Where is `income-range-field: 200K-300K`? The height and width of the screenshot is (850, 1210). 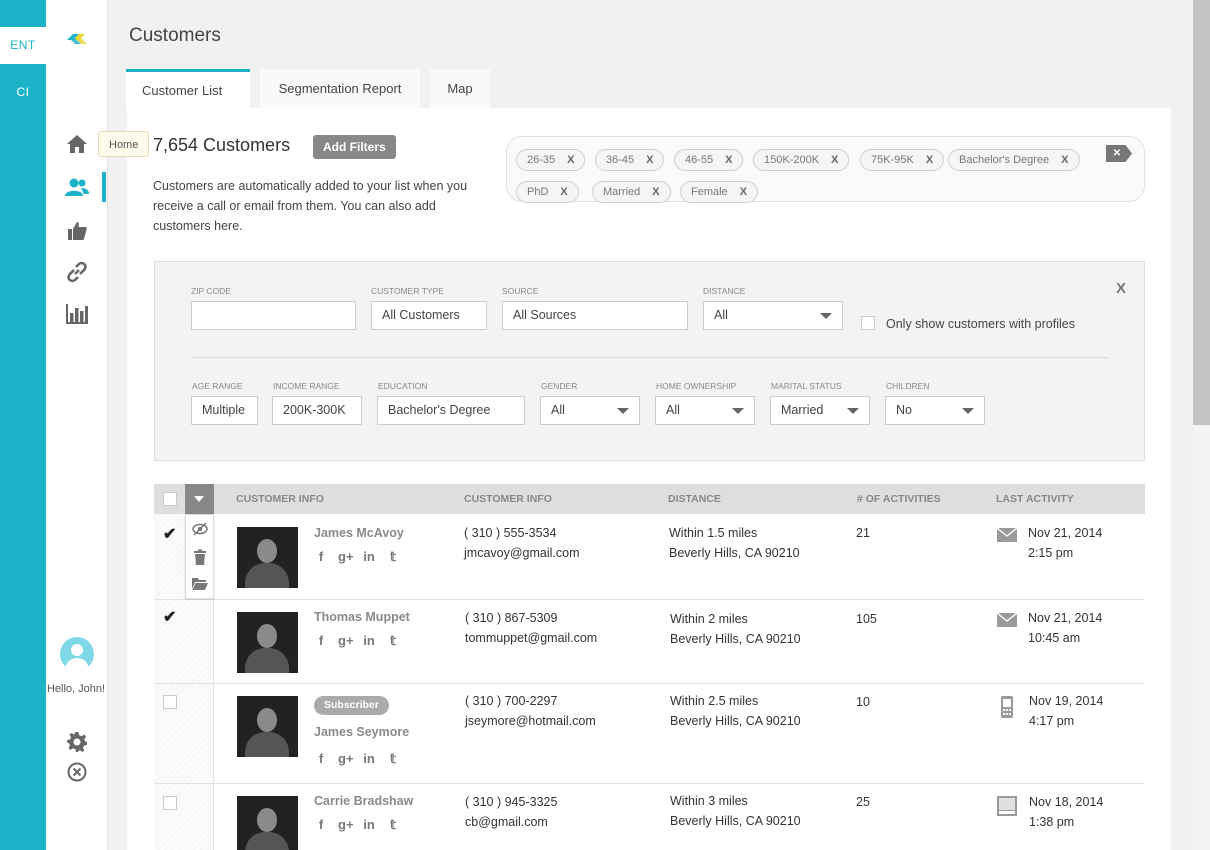
income-range-field: 200K-300K is located at coordinates (317, 410).